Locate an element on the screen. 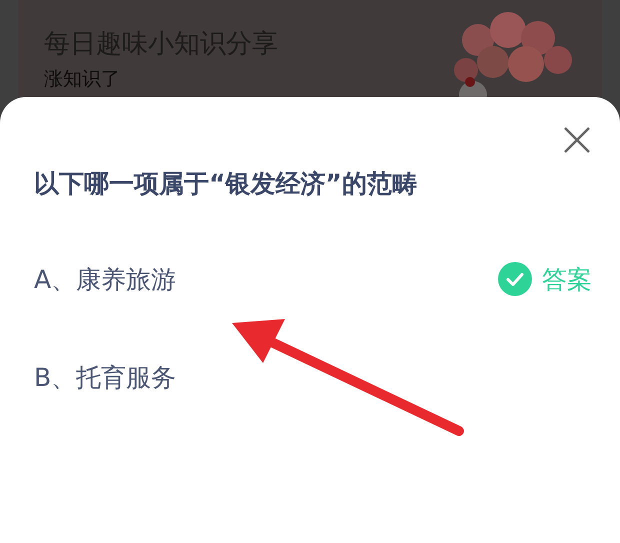  check-icon is located at coordinates (515, 279).